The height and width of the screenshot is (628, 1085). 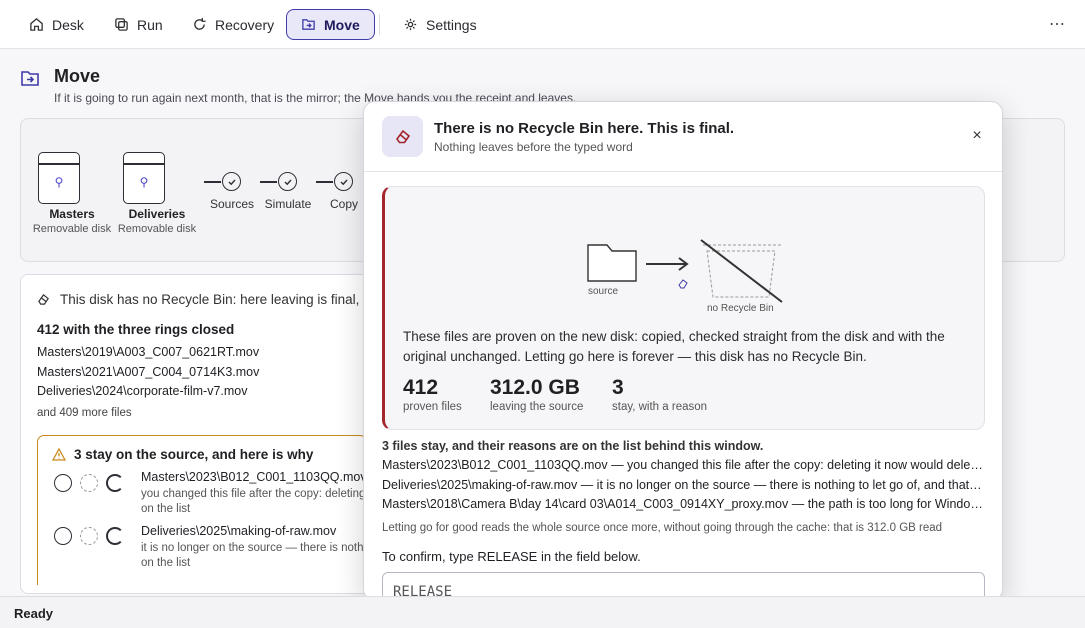 What do you see at coordinates (232, 204) in the screenshot?
I see `step-label: Sources` at bounding box center [232, 204].